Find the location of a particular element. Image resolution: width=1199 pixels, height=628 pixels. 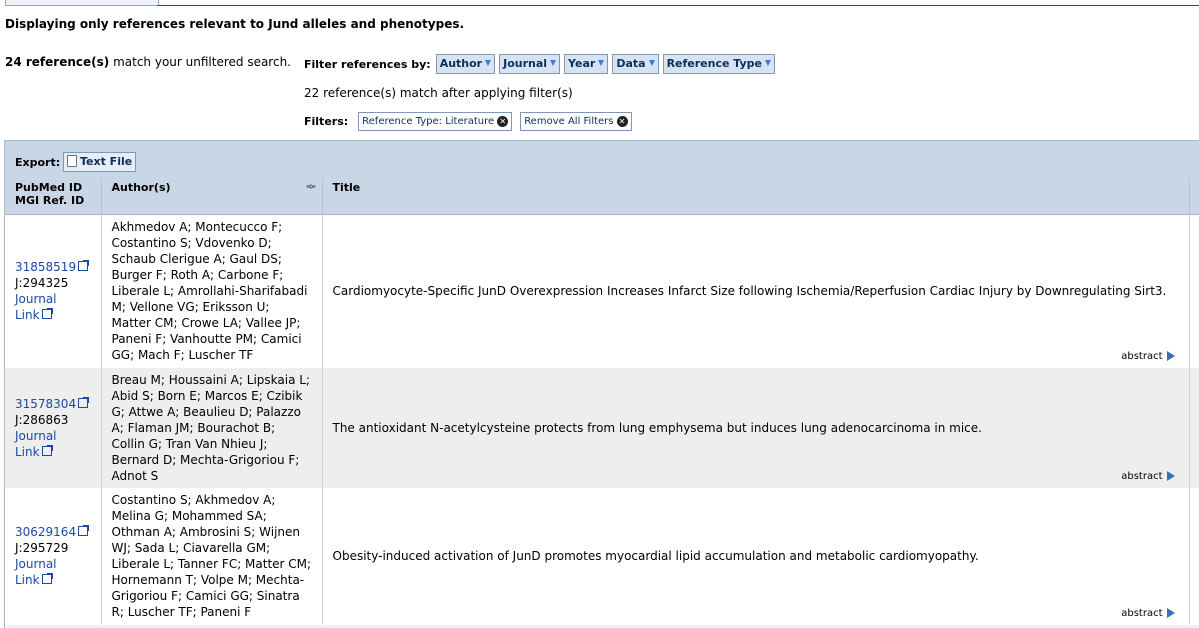

column-header-id: PubMed ID MGI Ref. ID is located at coordinates (53, 196).